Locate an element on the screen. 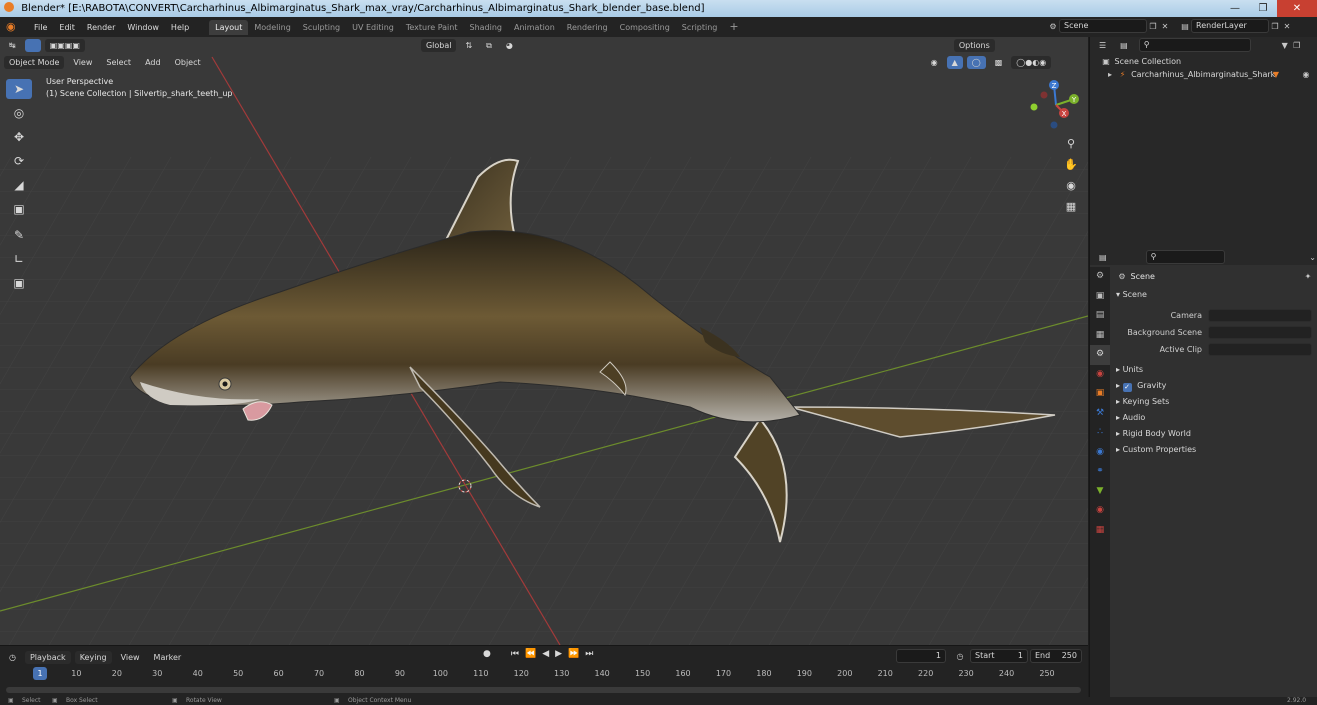 The width and height of the screenshot is (1317, 705). record-icon: ● is located at coordinates (487, 654).